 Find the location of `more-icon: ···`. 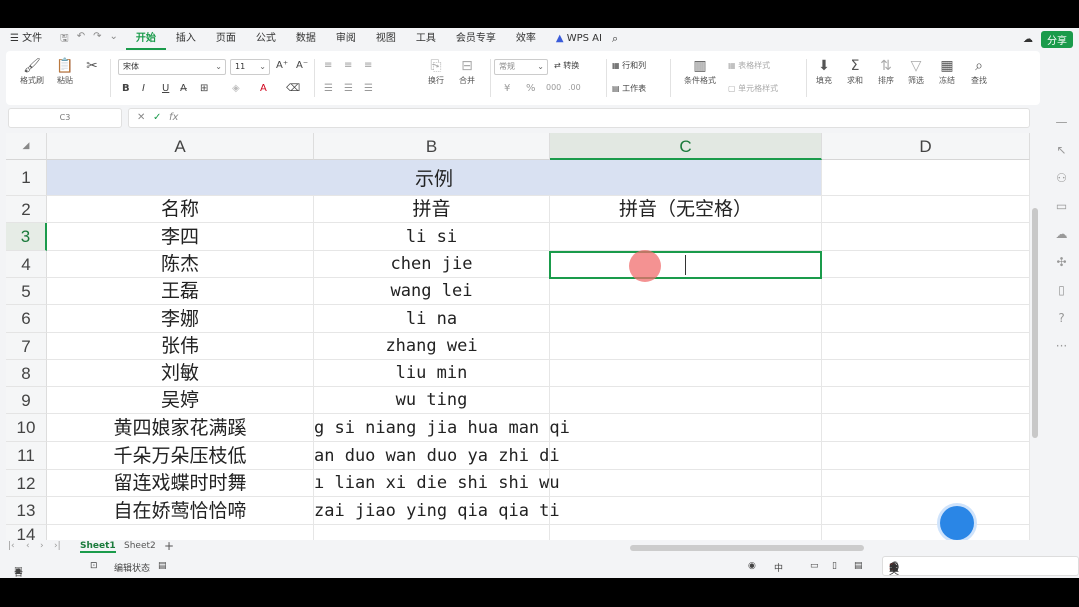

more-icon: ··· is located at coordinates (1061, 346).